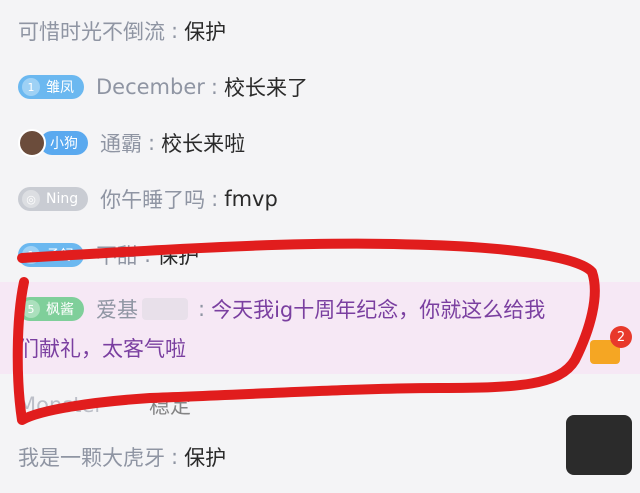 The image size is (640, 493). What do you see at coordinates (31, 199) in the screenshot?
I see `badge-level-icon: ◎` at bounding box center [31, 199].